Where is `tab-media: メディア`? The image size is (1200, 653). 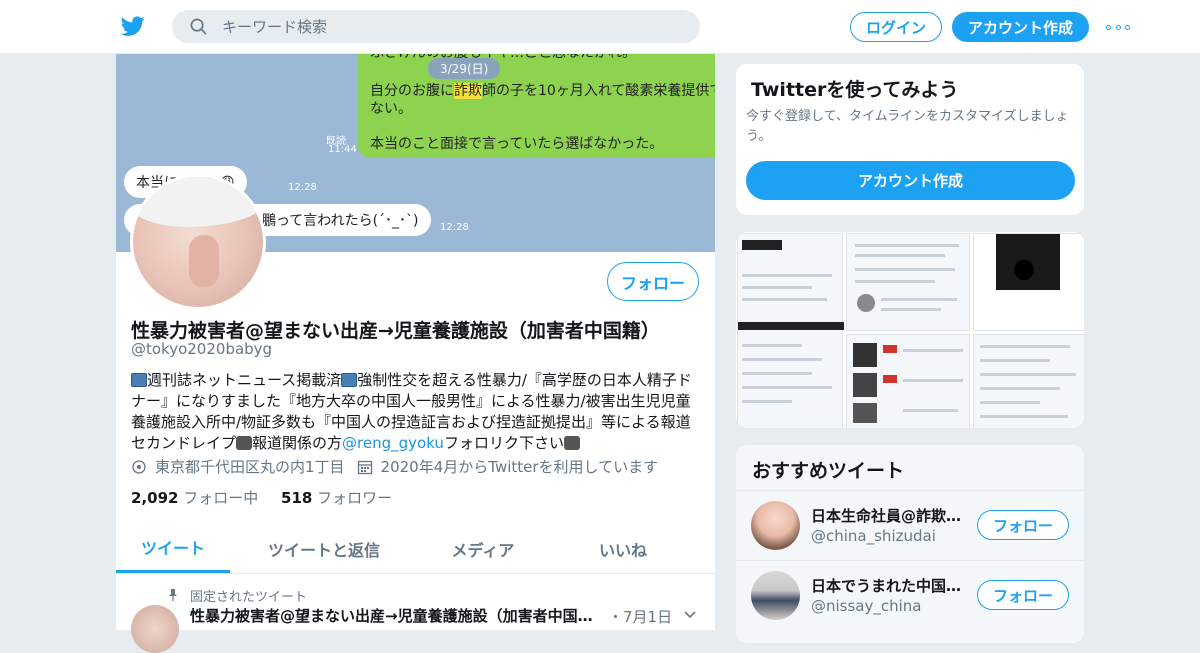
tab-media: メディア is located at coordinates (483, 548).